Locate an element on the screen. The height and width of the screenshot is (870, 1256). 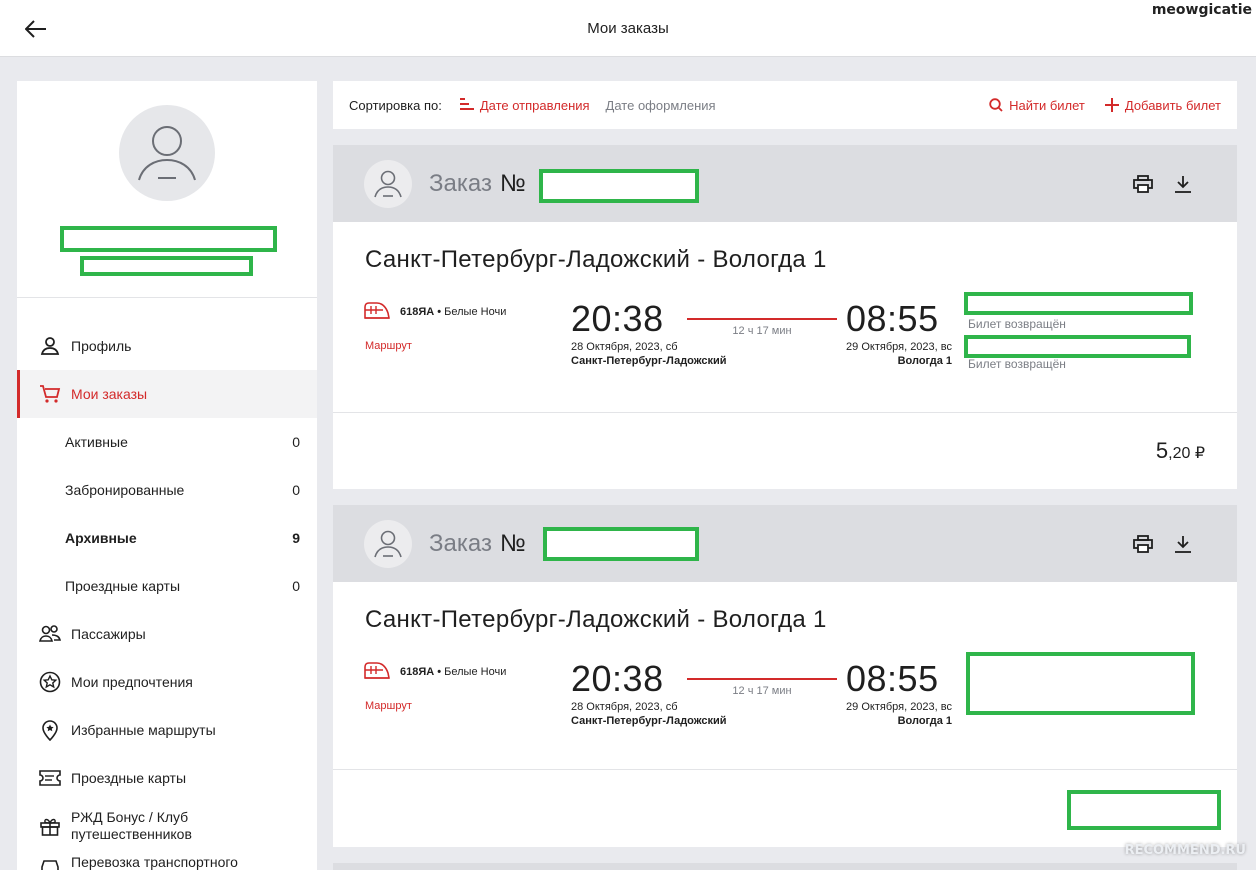
users-icon is located at coordinates (50, 634).